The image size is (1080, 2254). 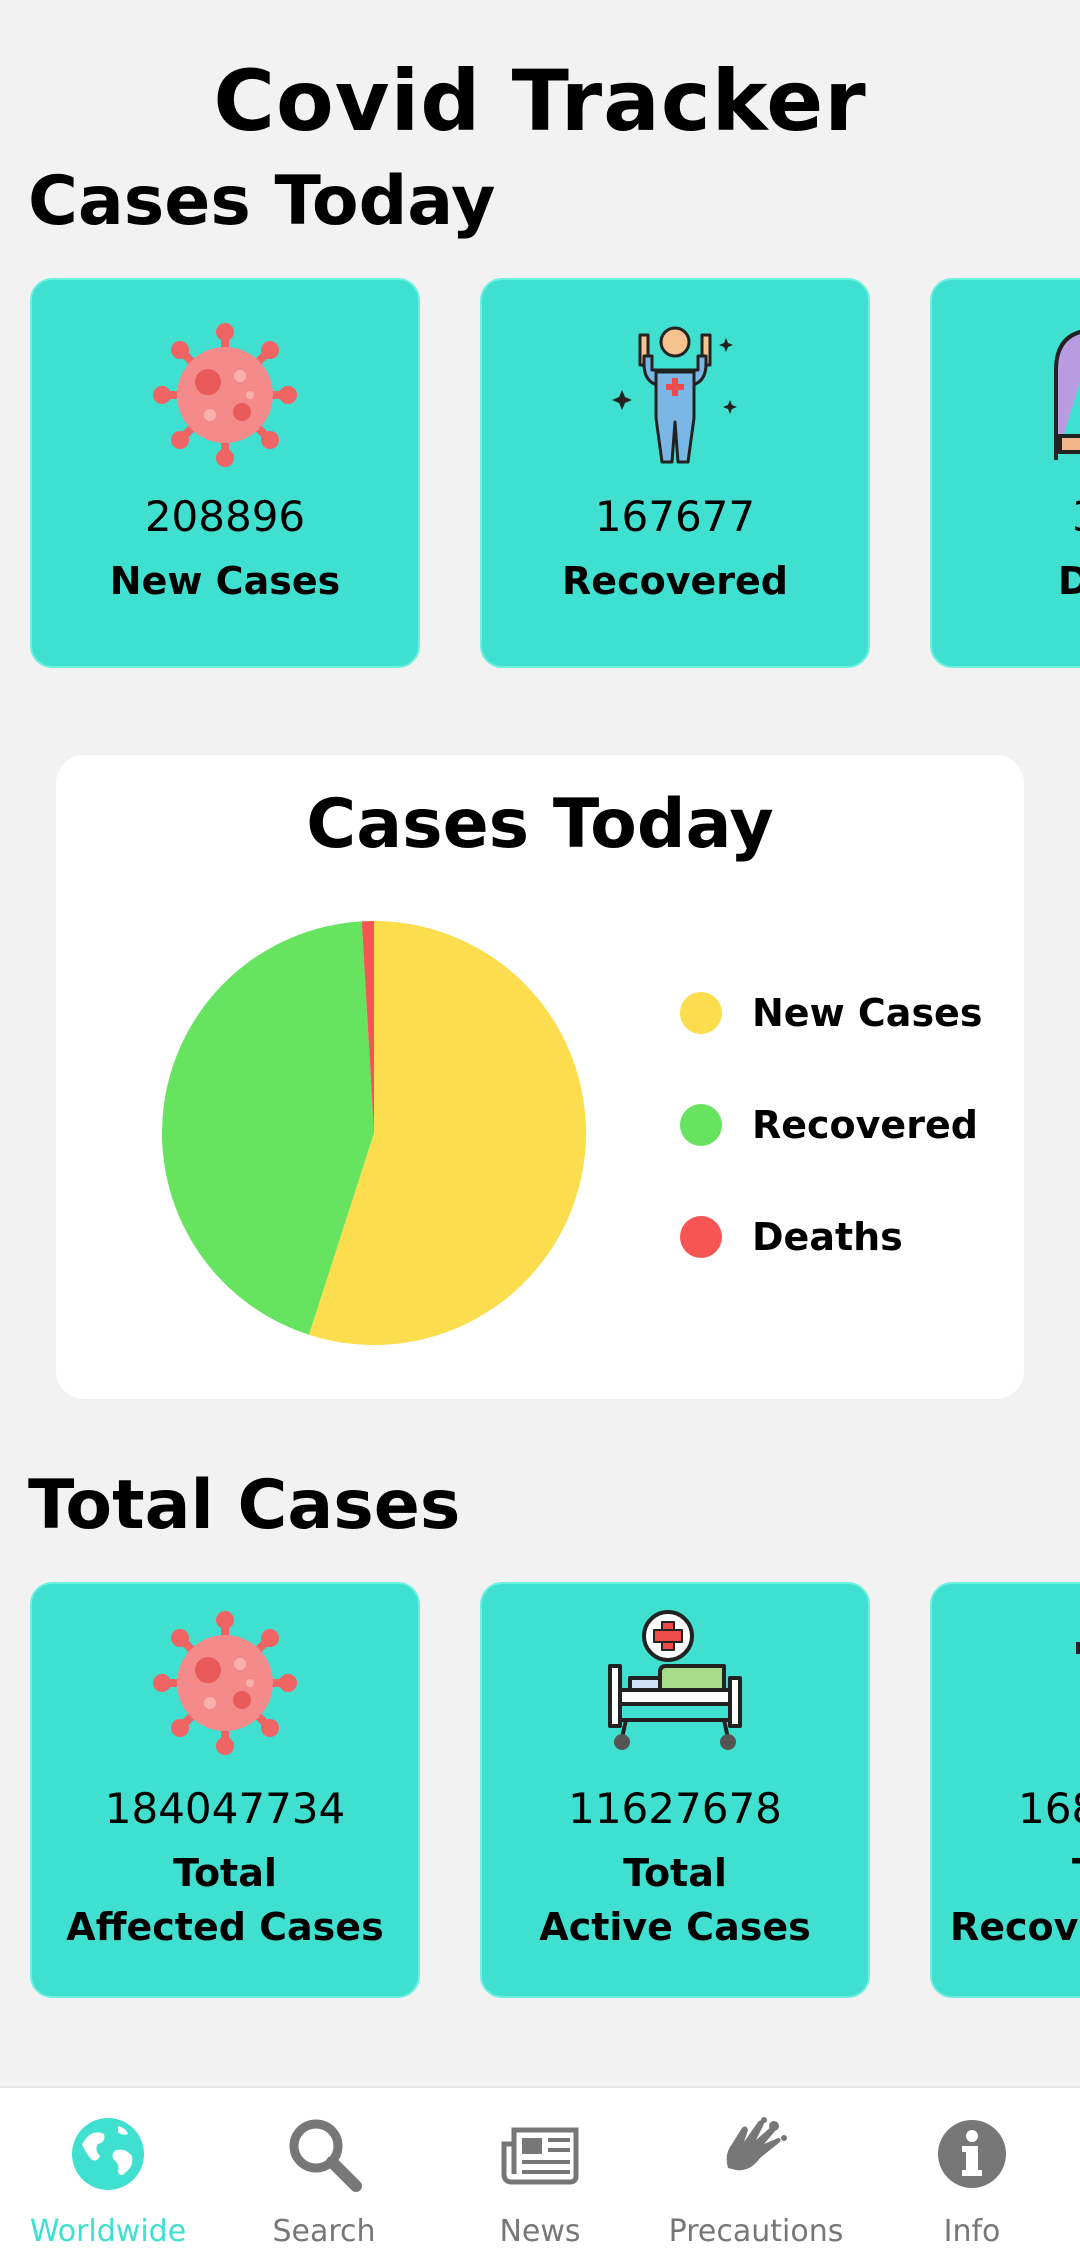 What do you see at coordinates (701, 1013) in the screenshot?
I see `legend-dot-new-cases` at bounding box center [701, 1013].